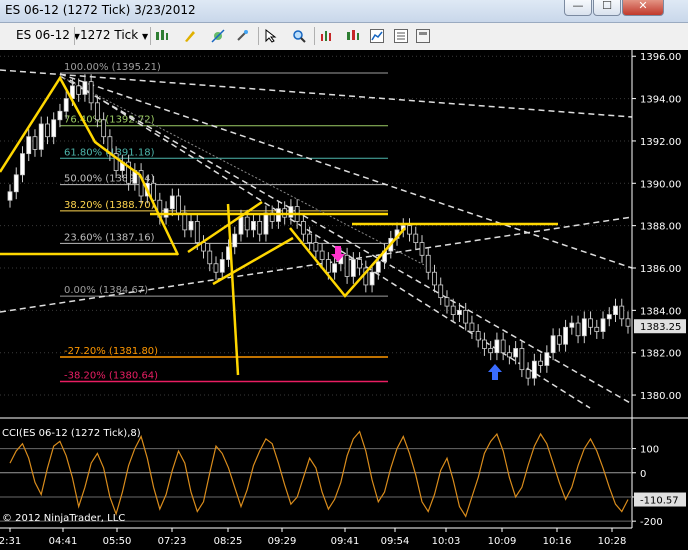 This screenshot has width=688, height=550. I want to click on draw-pencil-icon, so click(190, 36).